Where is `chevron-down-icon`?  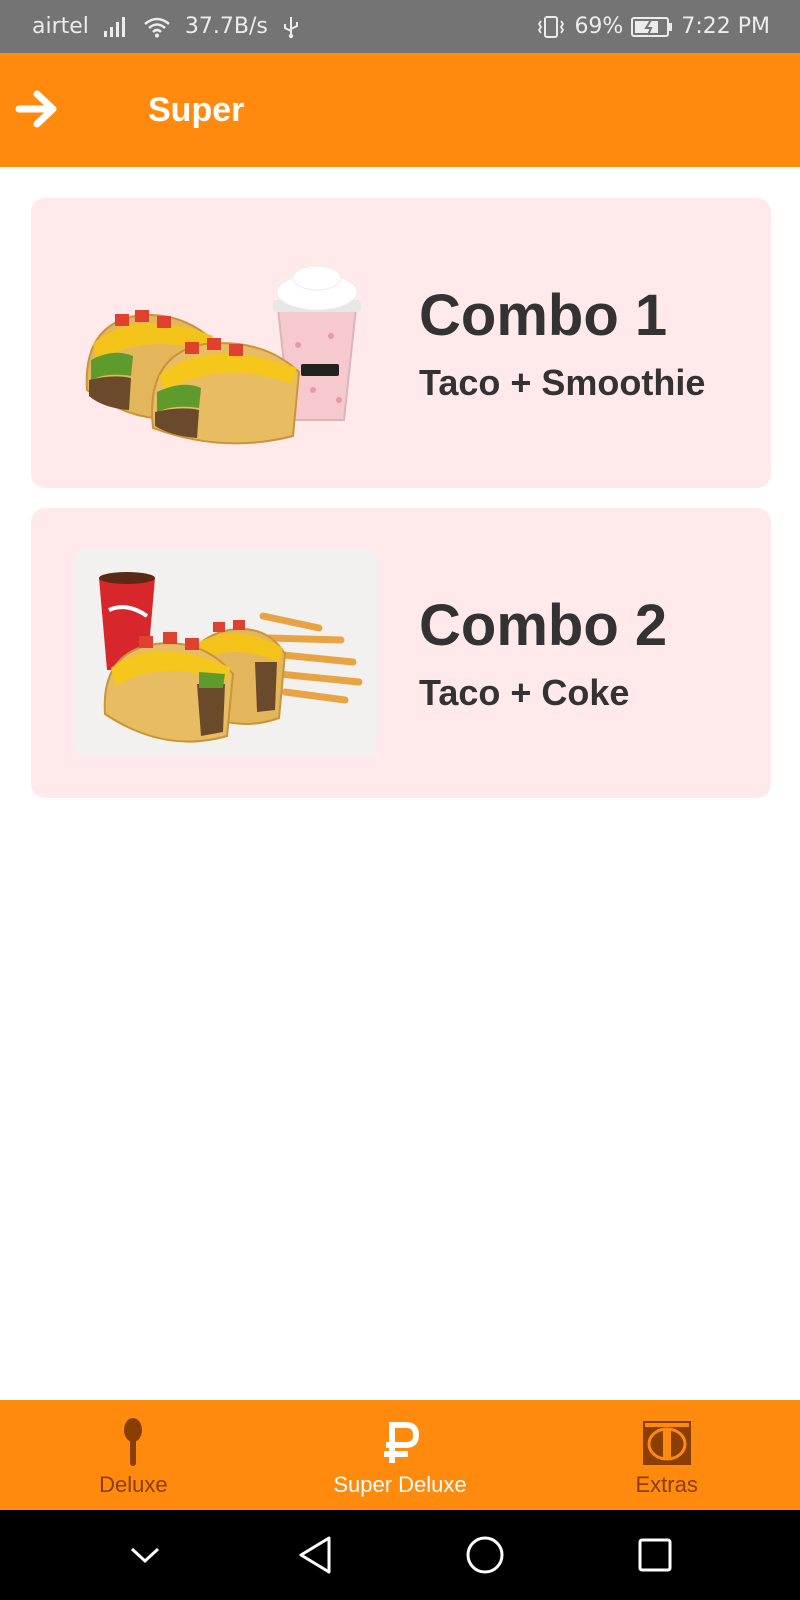
chevron-down-icon is located at coordinates (145, 1555).